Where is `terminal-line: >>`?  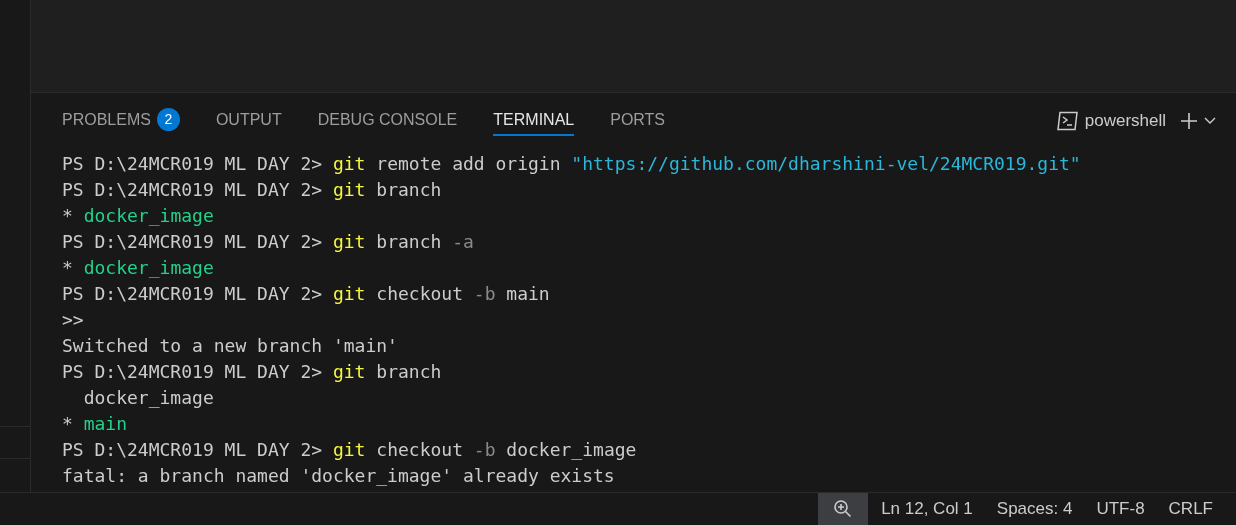 terminal-line: >> is located at coordinates (73, 320).